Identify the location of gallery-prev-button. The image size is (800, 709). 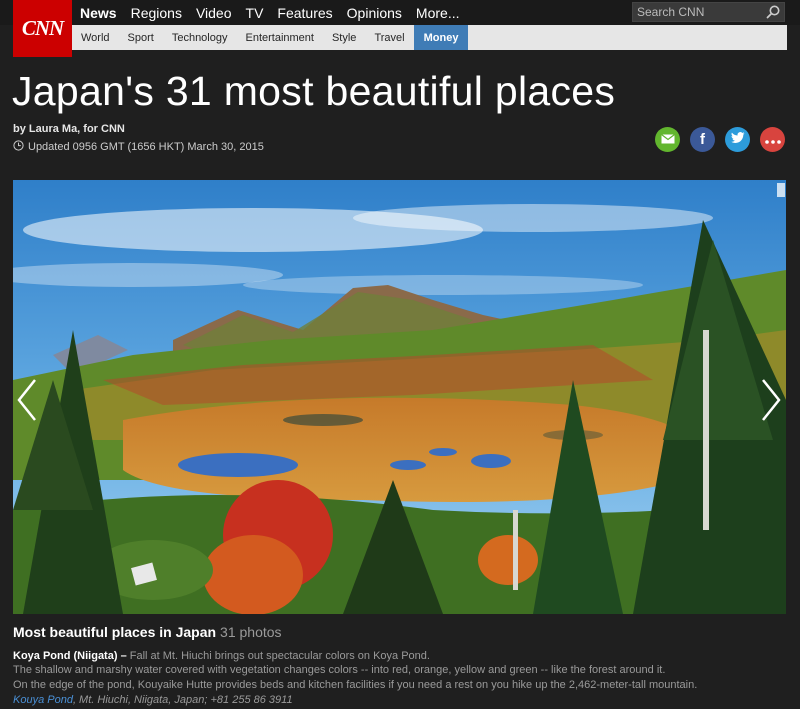
(28, 400).